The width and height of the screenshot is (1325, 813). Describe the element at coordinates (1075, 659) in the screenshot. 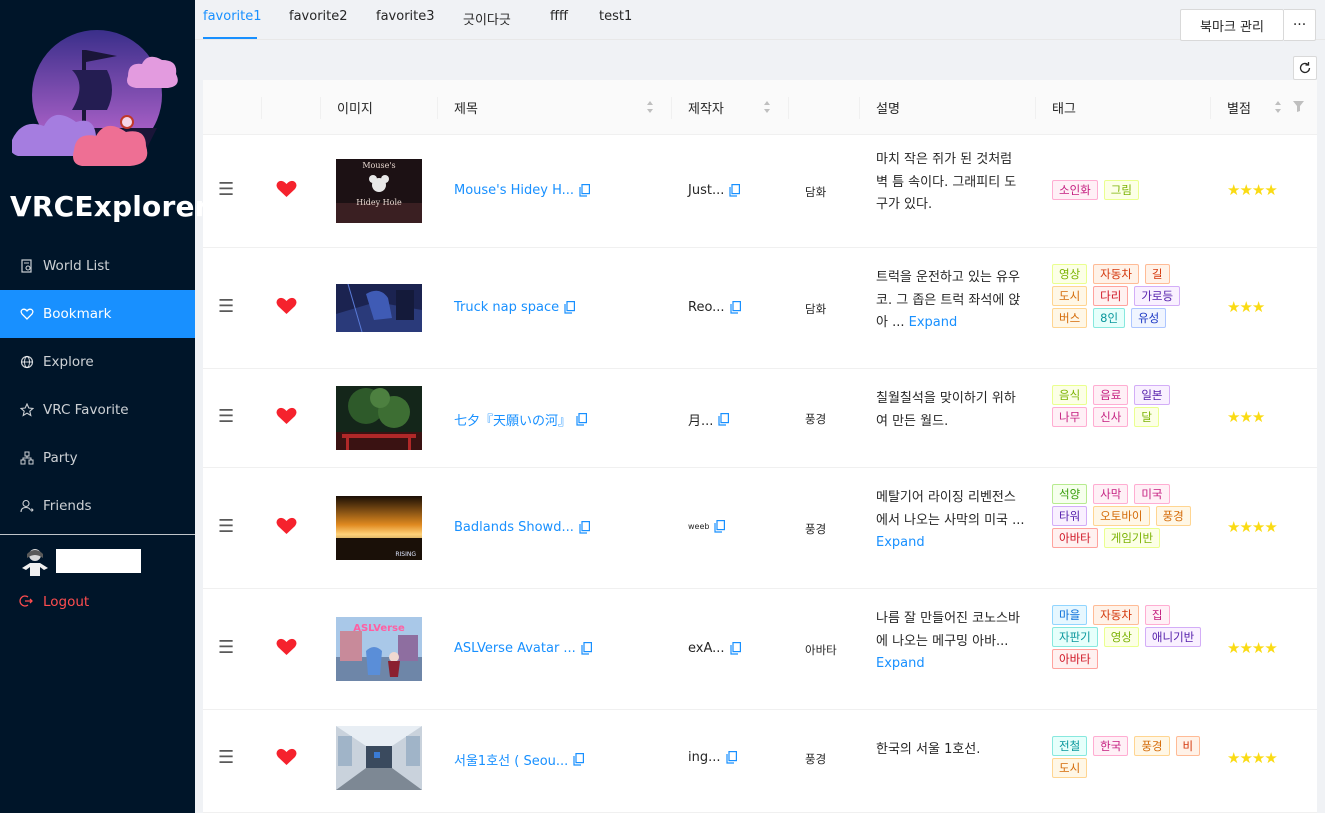

I see `tag: 아바타` at that location.